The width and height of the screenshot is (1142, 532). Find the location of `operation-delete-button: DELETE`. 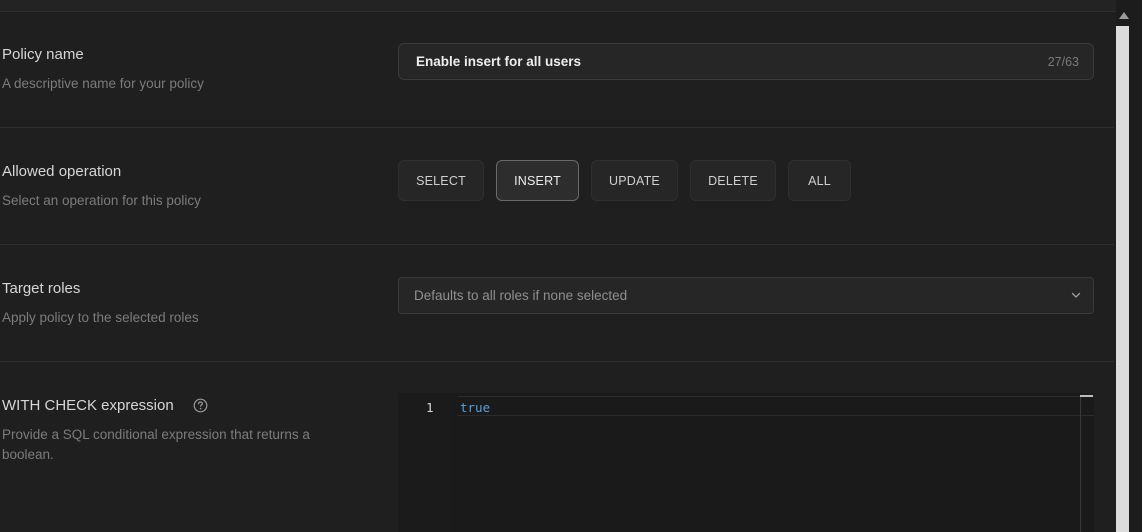

operation-delete-button: DELETE is located at coordinates (733, 180).